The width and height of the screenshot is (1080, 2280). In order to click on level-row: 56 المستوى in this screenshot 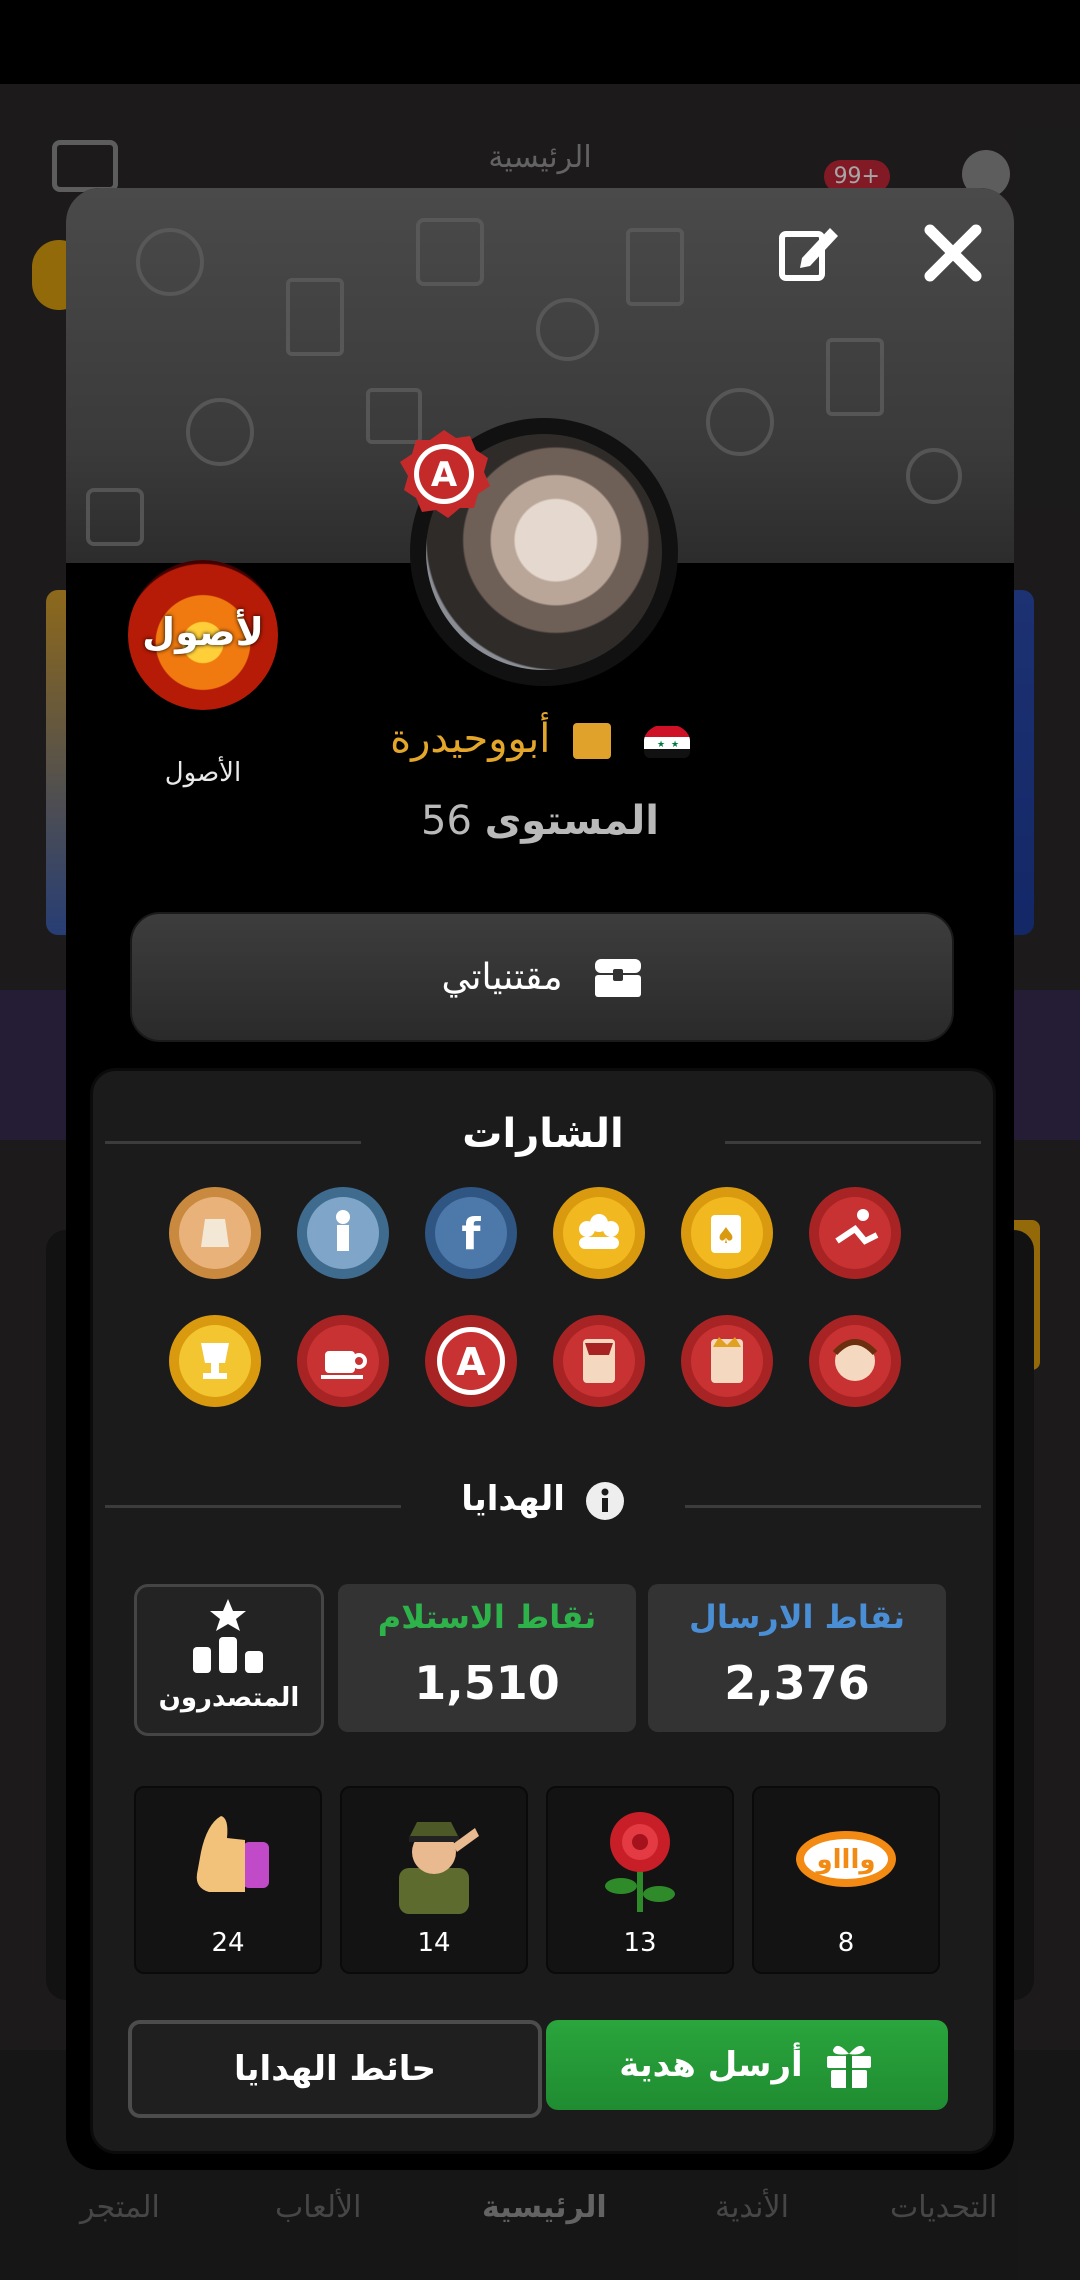, I will do `click(540, 821)`.